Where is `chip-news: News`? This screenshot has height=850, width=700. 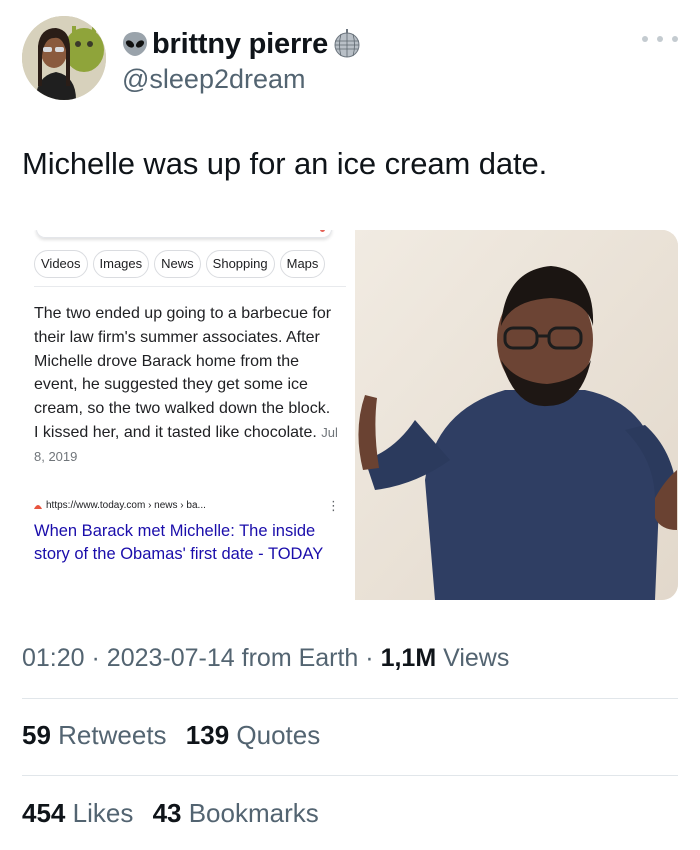 chip-news: News is located at coordinates (177, 264).